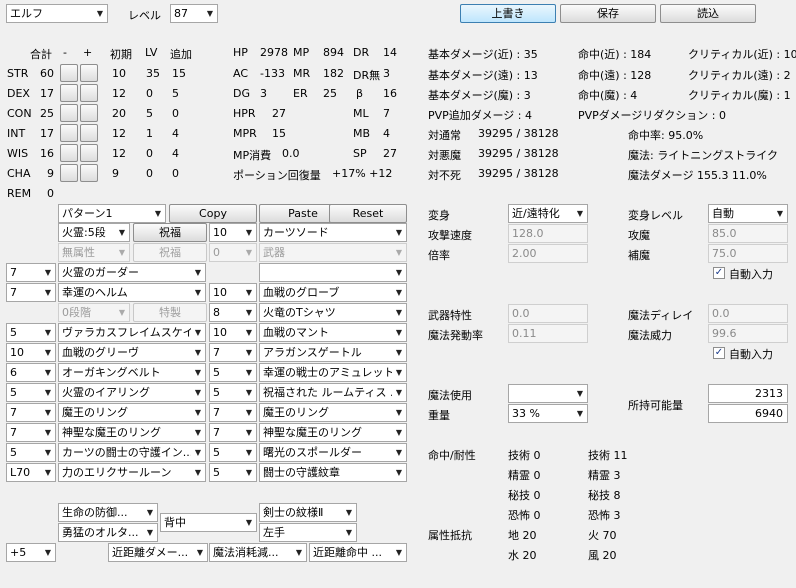 Image resolution: width=796 pixels, height=588 pixels. What do you see at coordinates (132, 352) in the screenshot?
I see `armor-select: 血戦のグリーヴ ▼` at bounding box center [132, 352].